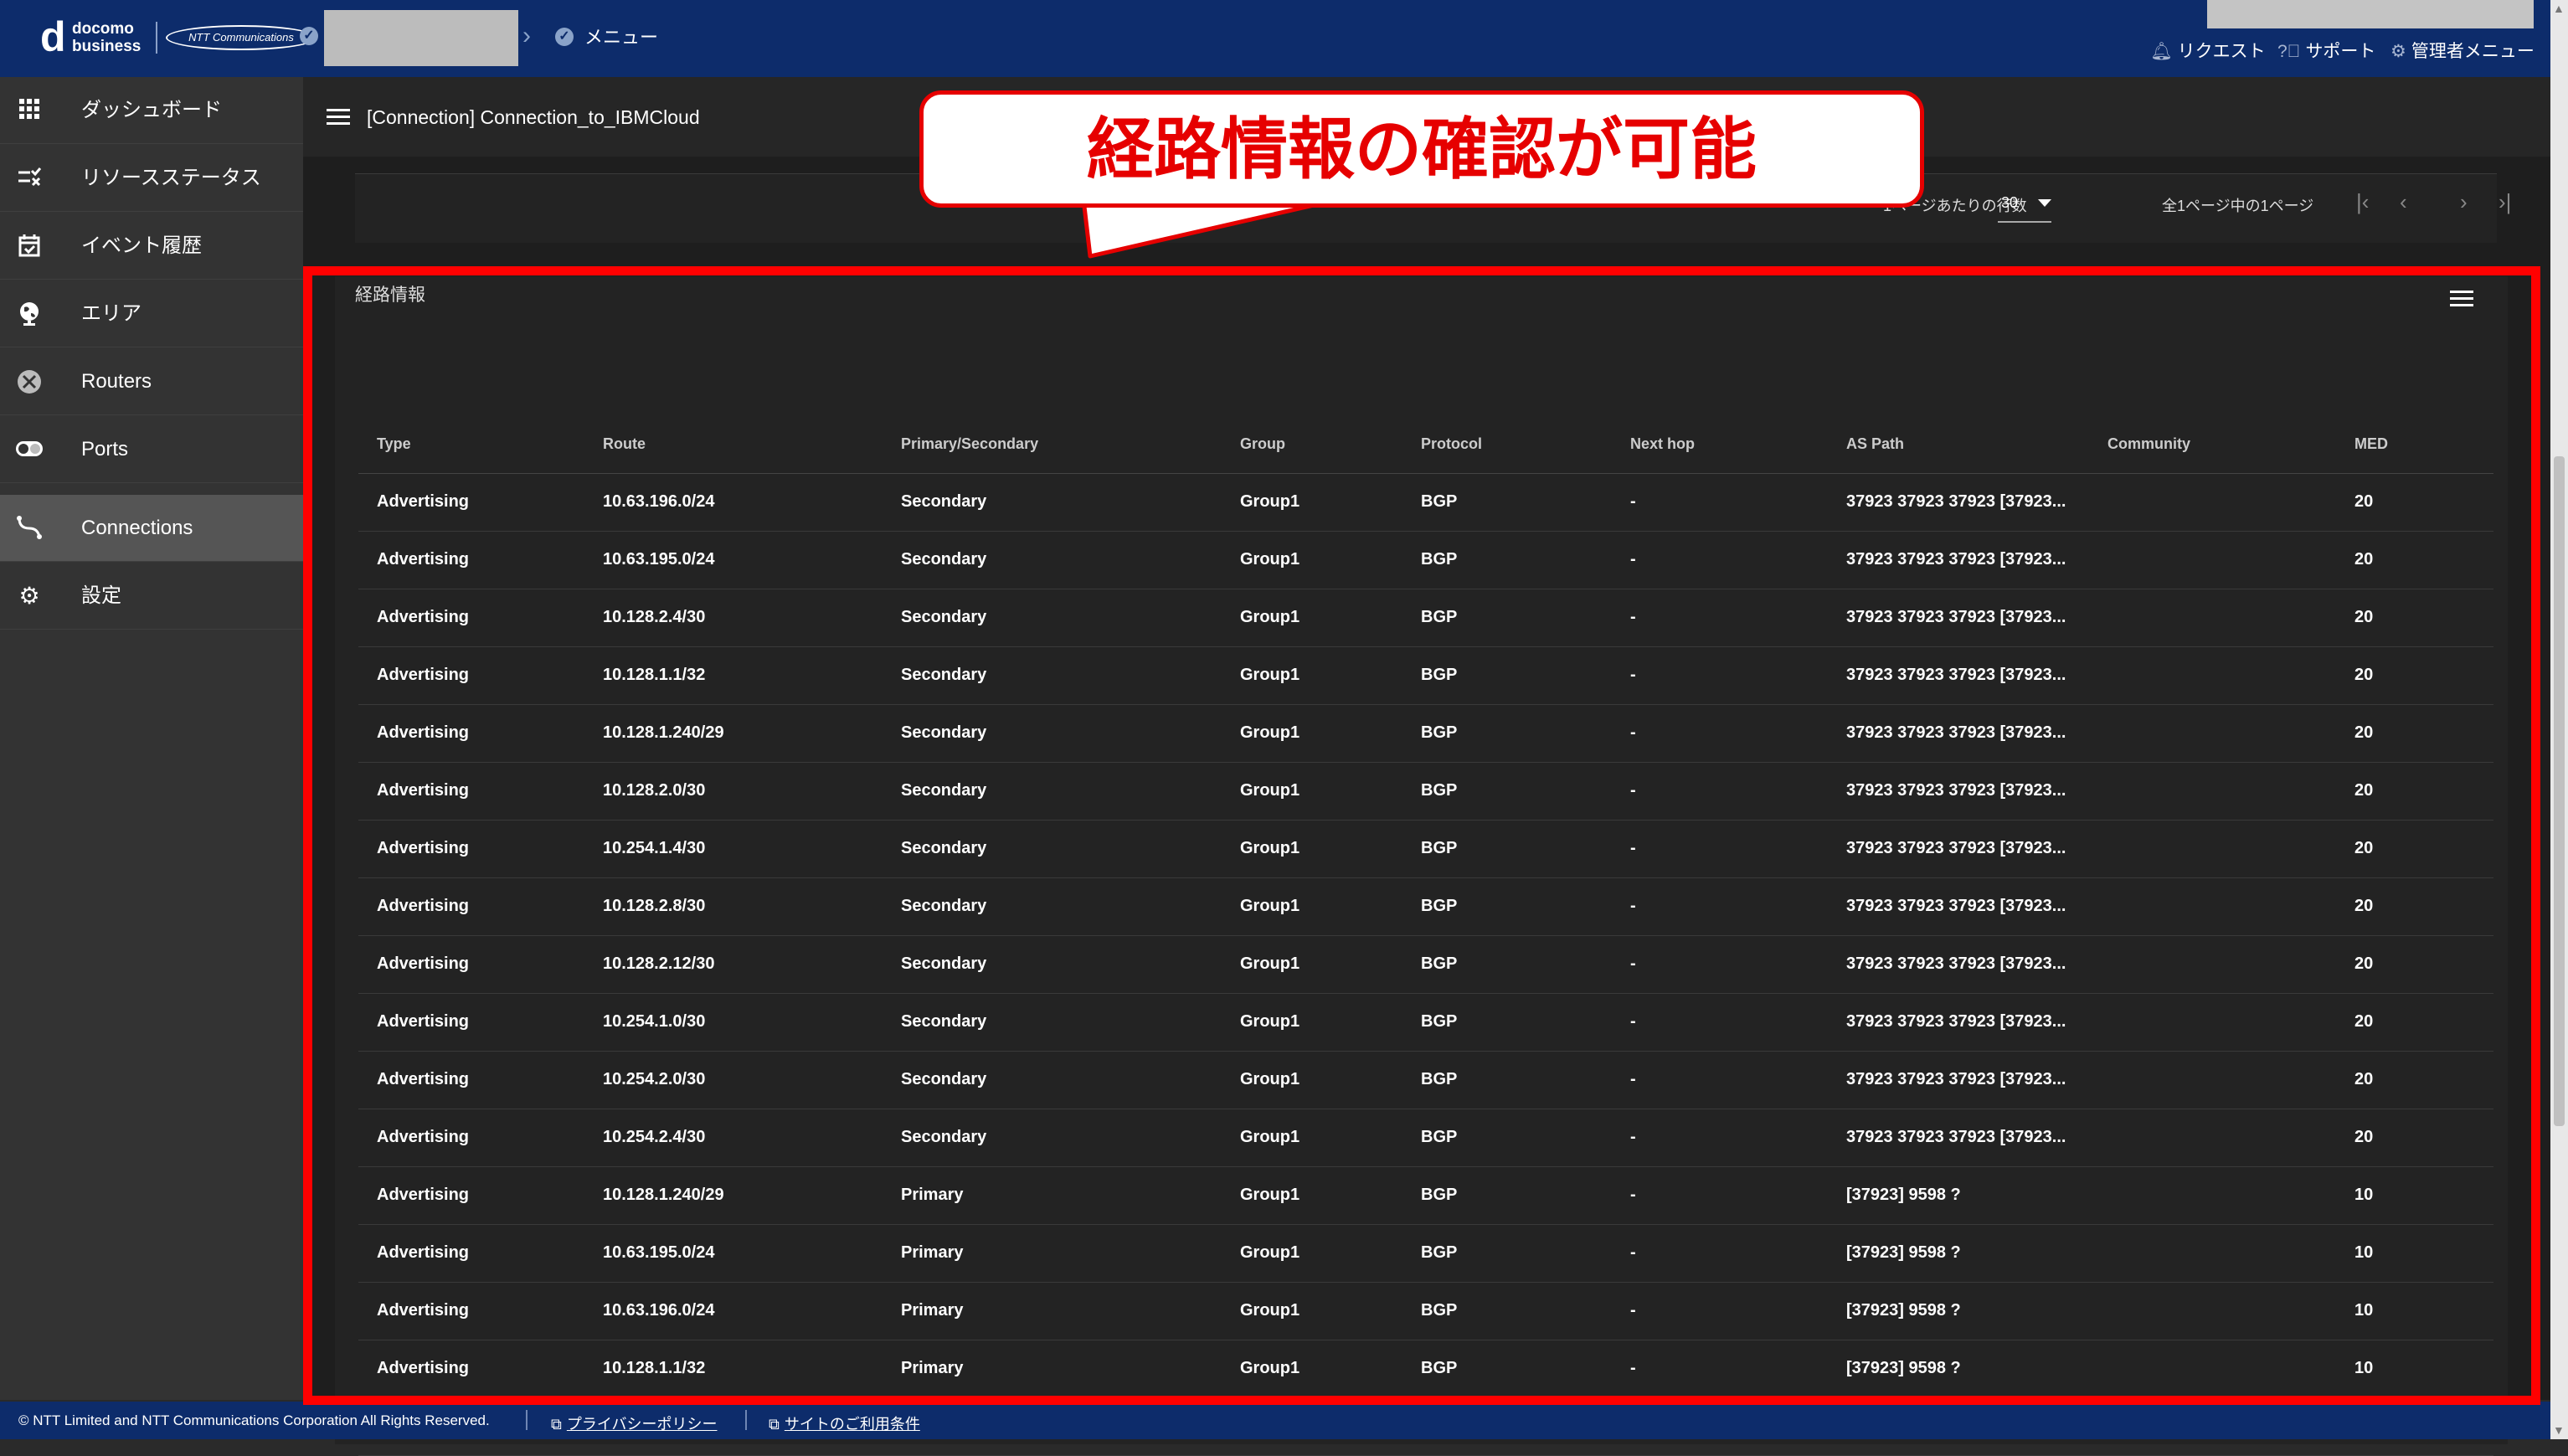  What do you see at coordinates (53, 36) in the screenshot?
I see `brand-mark: d` at bounding box center [53, 36].